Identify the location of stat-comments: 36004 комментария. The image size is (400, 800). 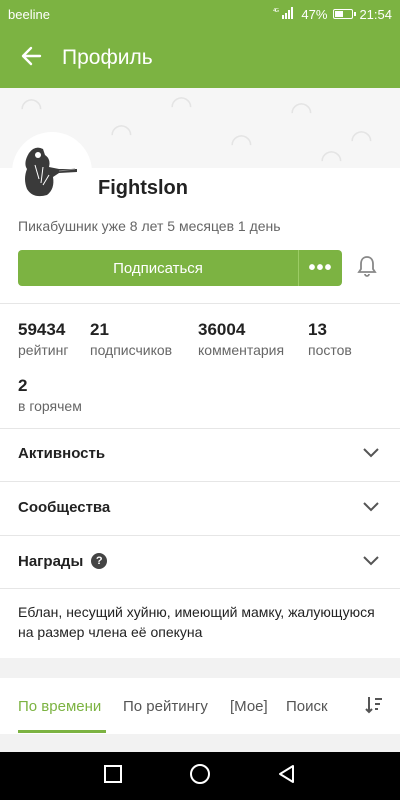
(241, 339).